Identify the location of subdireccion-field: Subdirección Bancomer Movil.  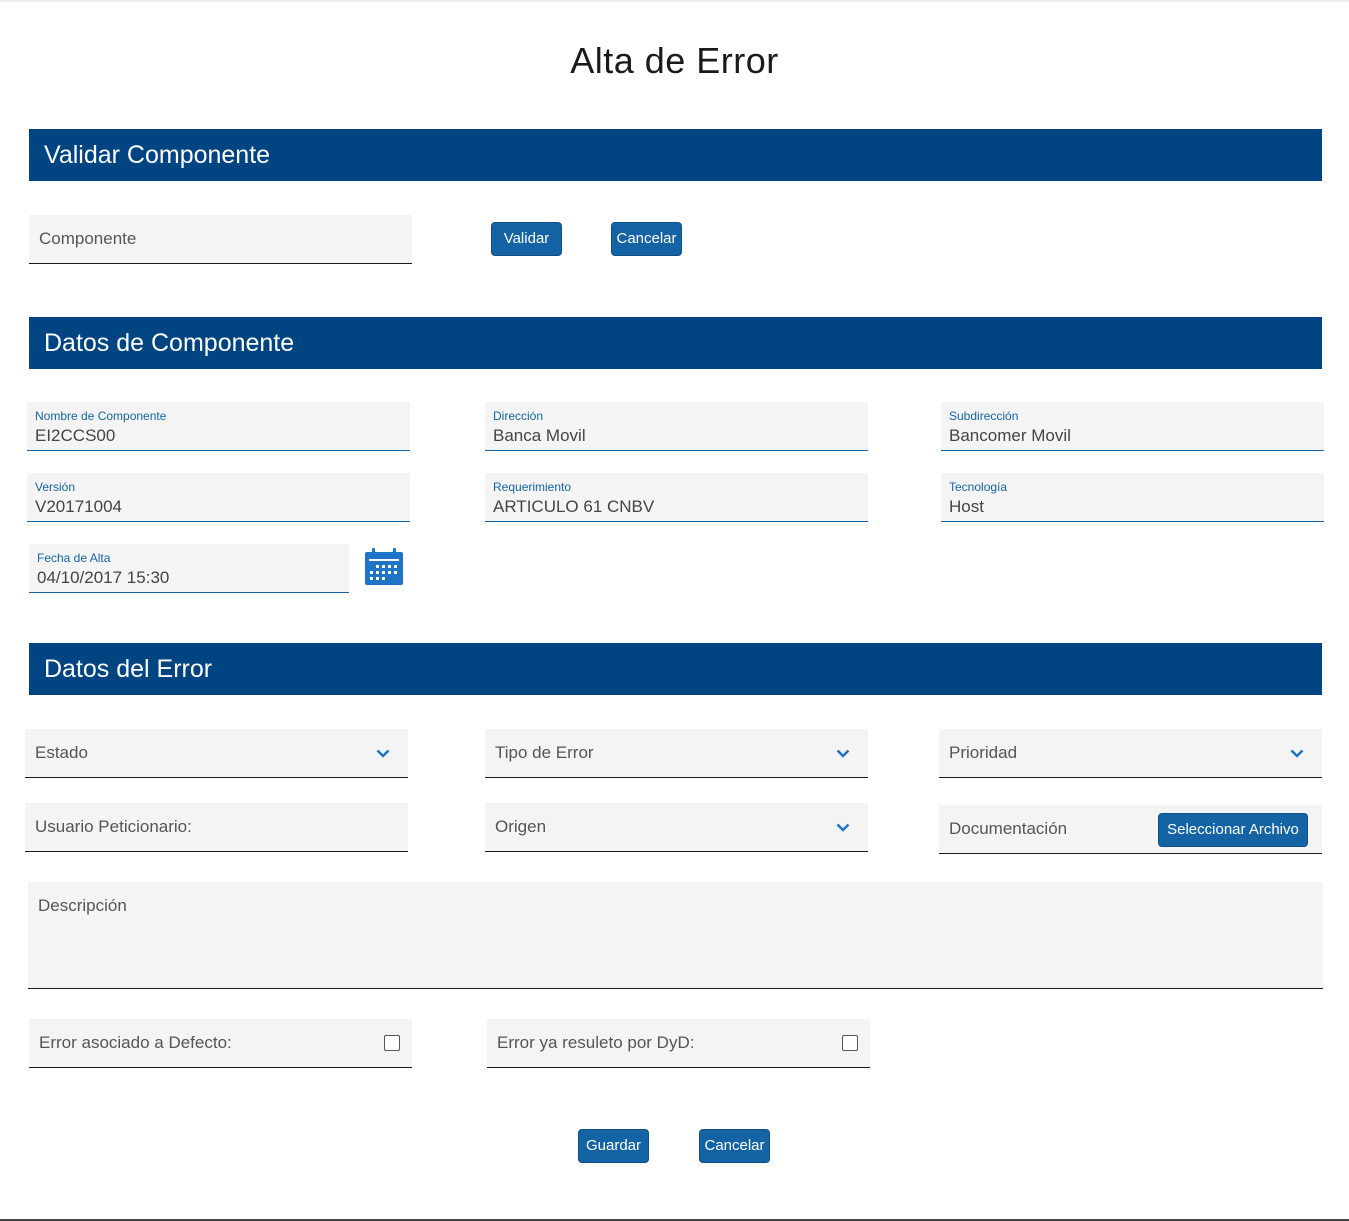
(1132, 426).